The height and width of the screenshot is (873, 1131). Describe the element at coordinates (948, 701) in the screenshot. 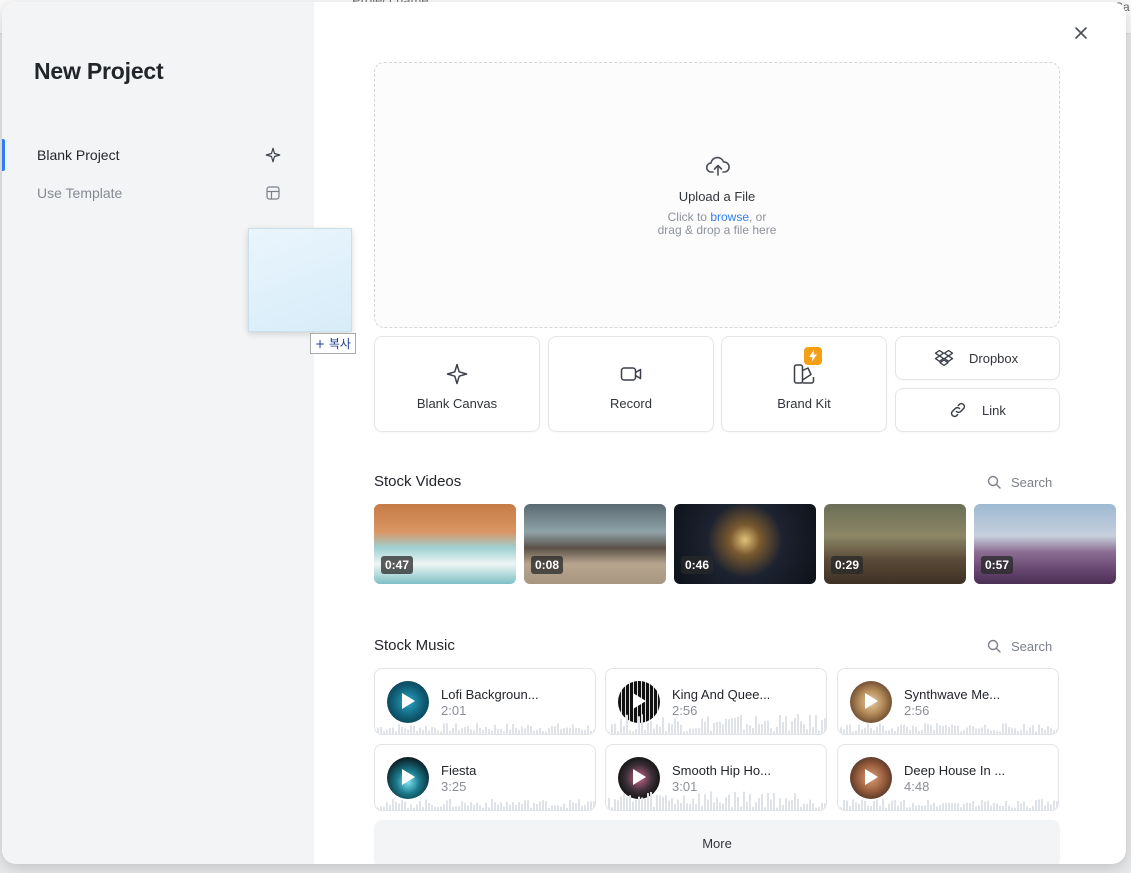

I see `music-track-card: Synthwave Me... 2:56` at that location.